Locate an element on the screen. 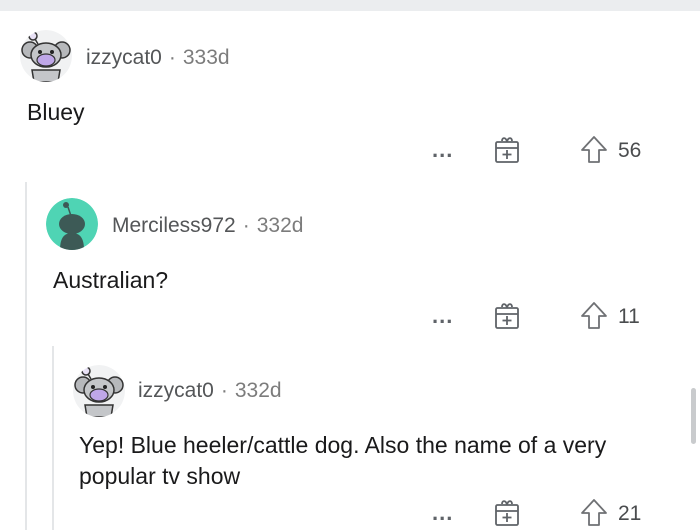  comment-meta: Merciless972 · 332d is located at coordinates (207, 226).